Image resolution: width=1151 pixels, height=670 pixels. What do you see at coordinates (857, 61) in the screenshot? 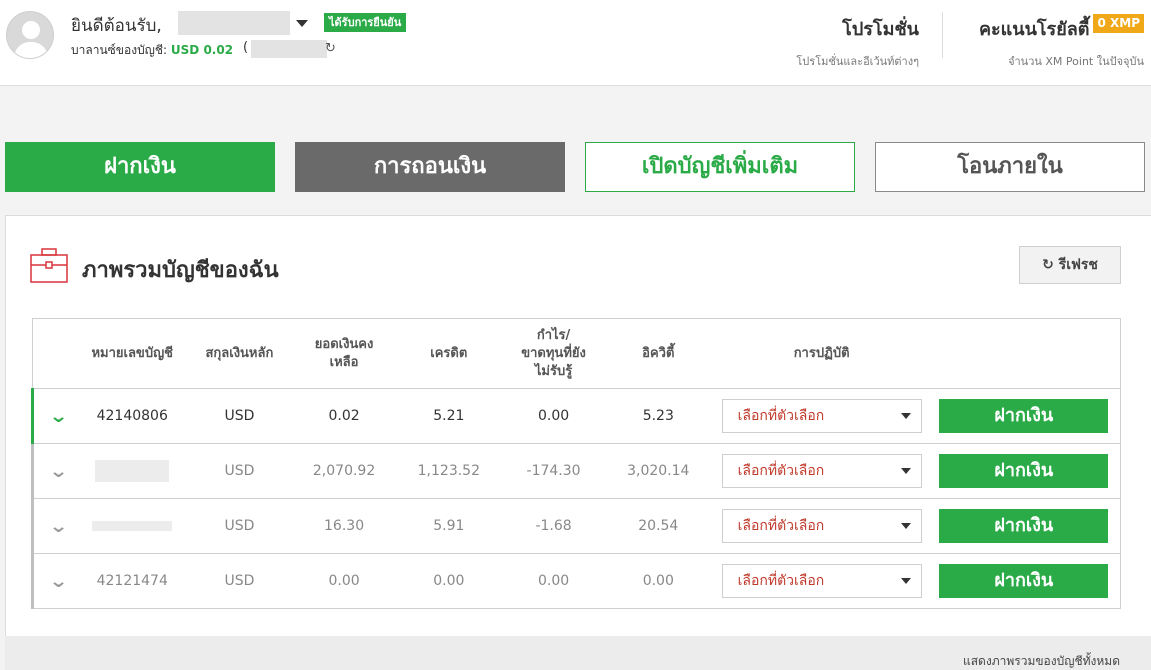
I see `promo-subtitle: โปรโมชั่นและอีเว้นท์ต่างๆ` at bounding box center [857, 61].